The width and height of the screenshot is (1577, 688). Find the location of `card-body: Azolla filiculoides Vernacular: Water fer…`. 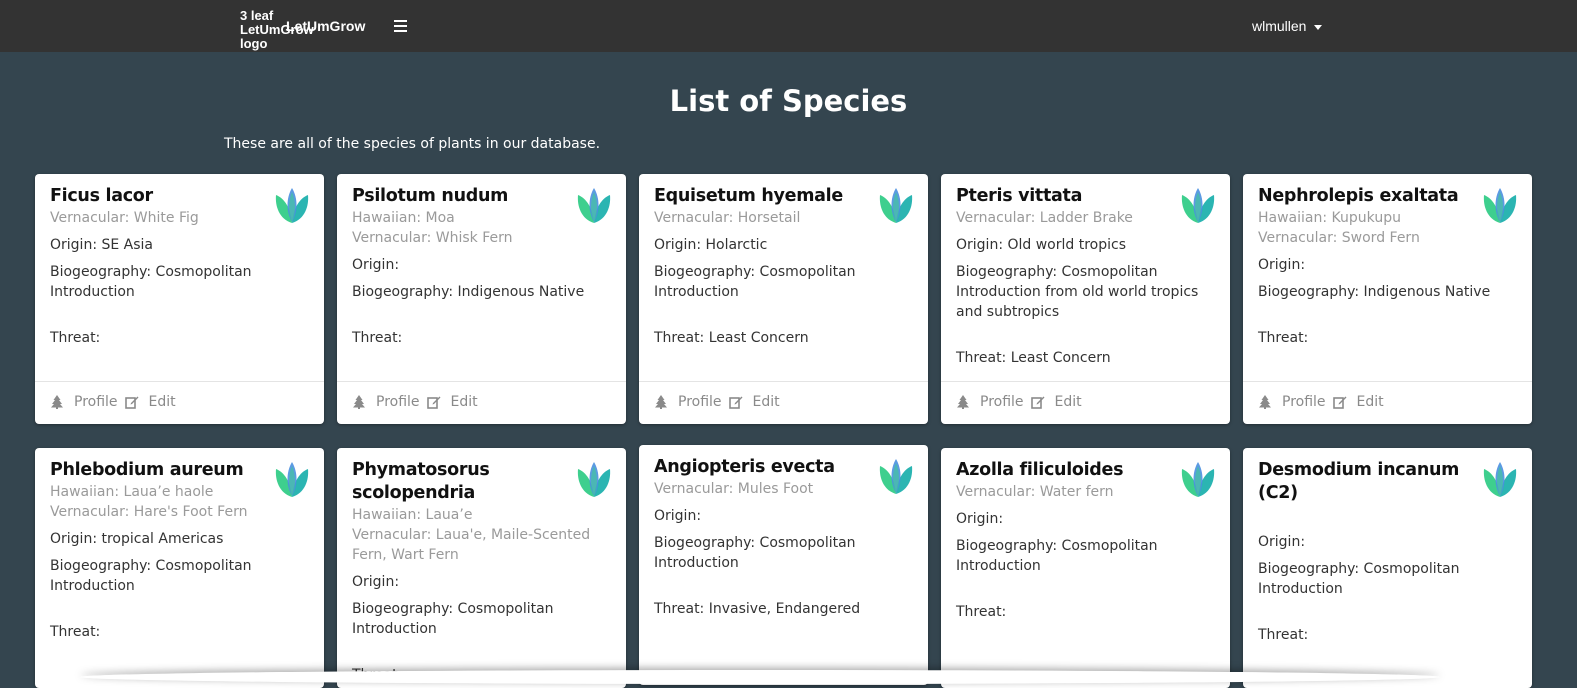

card-body: Azolla filiculoides Vernacular: Water fer… is located at coordinates (1085, 535).